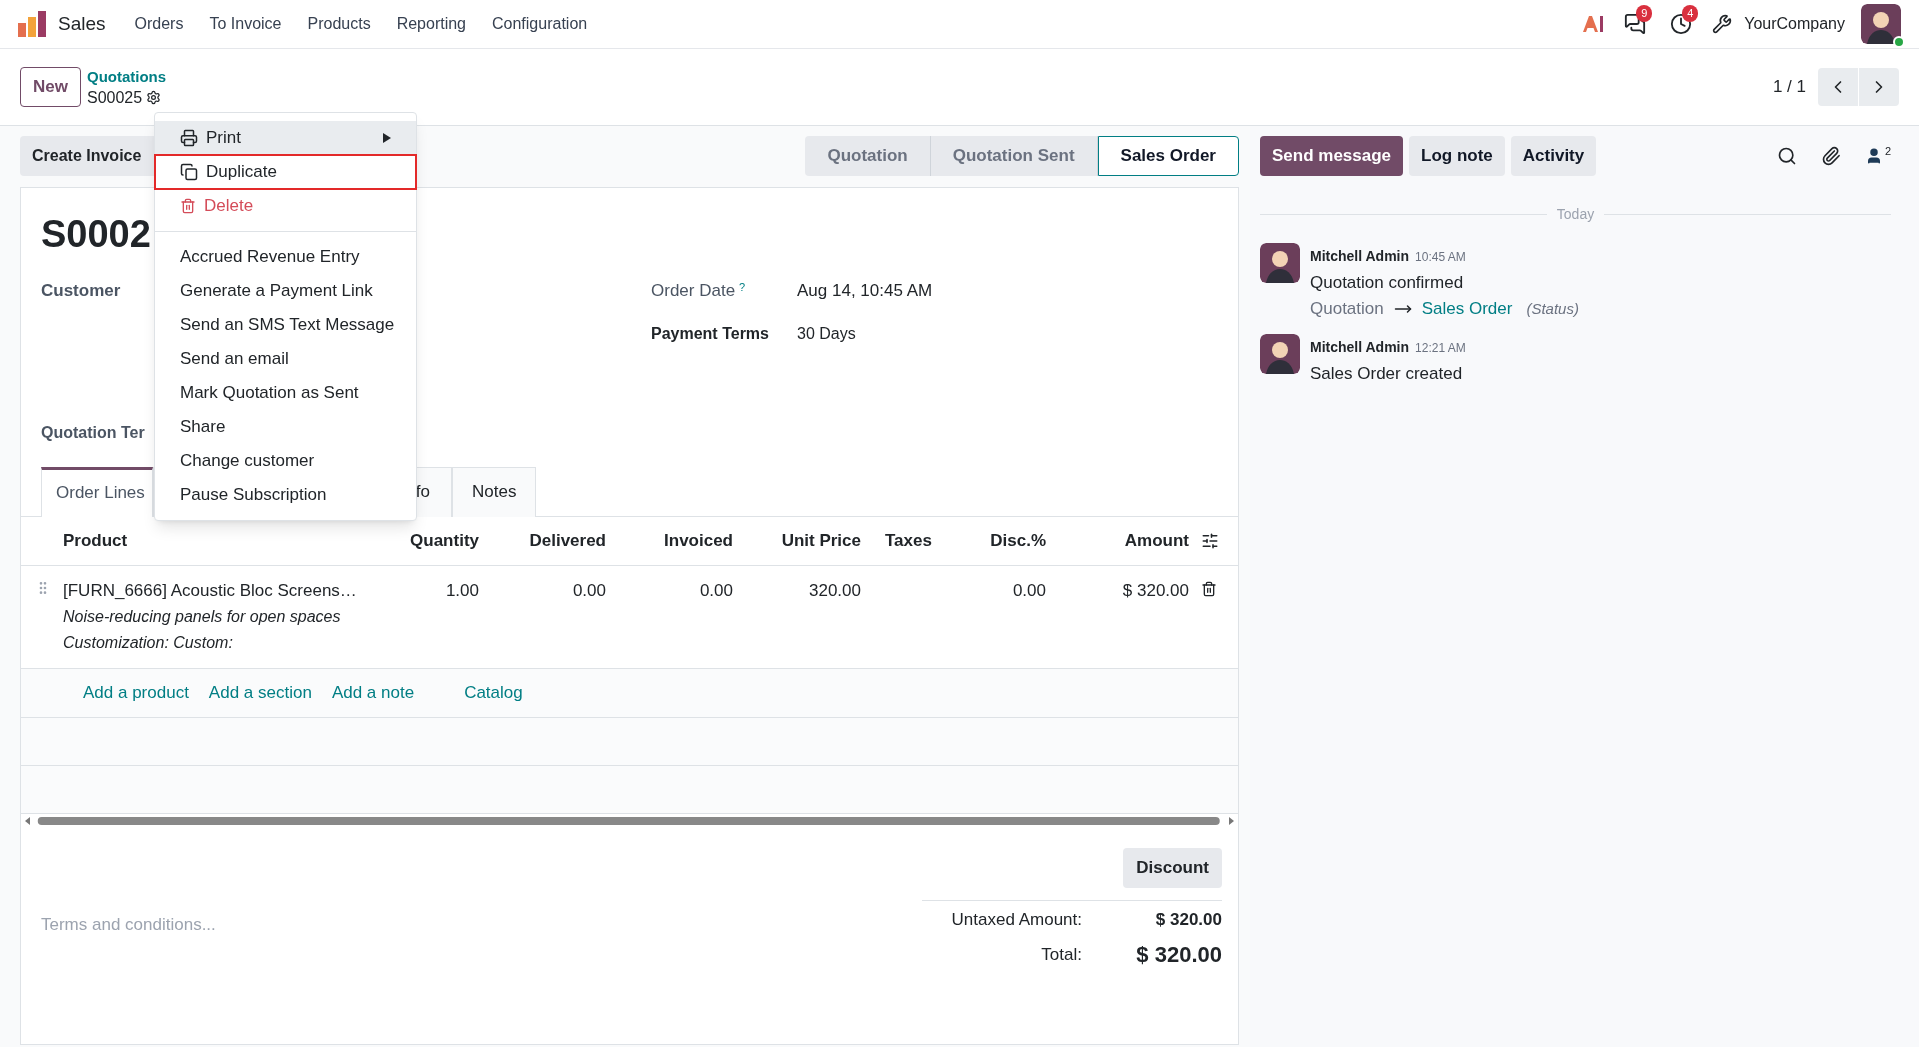 This screenshot has height=1048, width=1919. Describe the element at coordinates (96, 234) in the screenshot. I see `record-title: S0002` at that location.